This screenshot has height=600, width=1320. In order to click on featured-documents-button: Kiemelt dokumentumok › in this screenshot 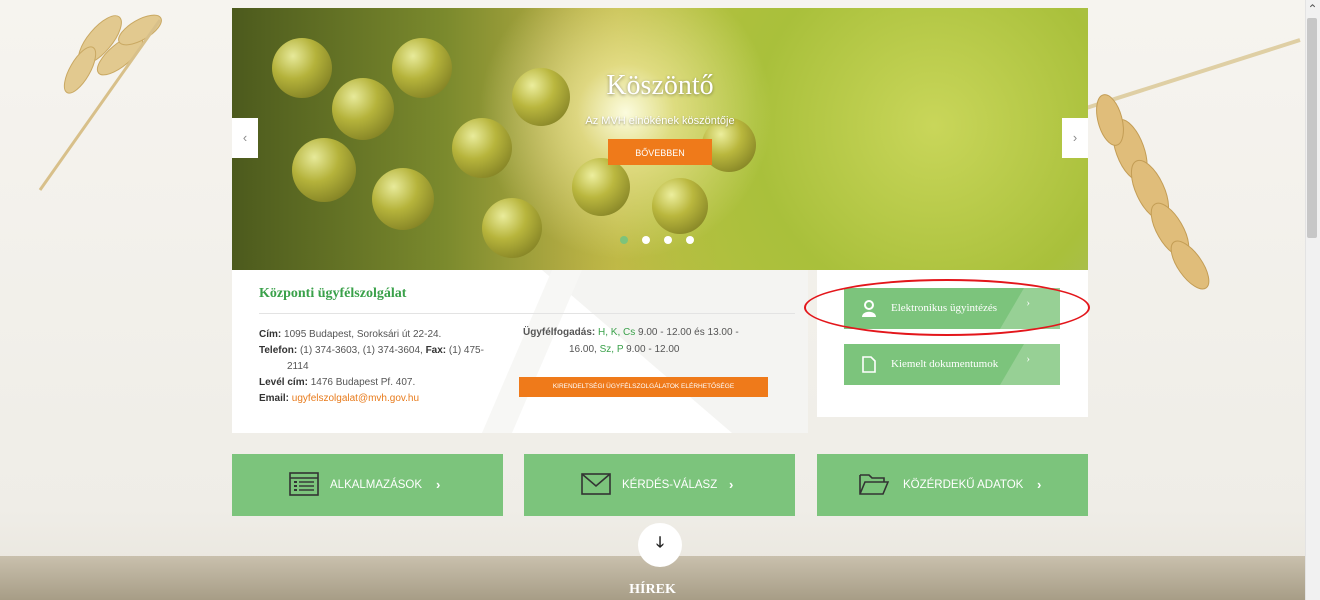, I will do `click(952, 364)`.